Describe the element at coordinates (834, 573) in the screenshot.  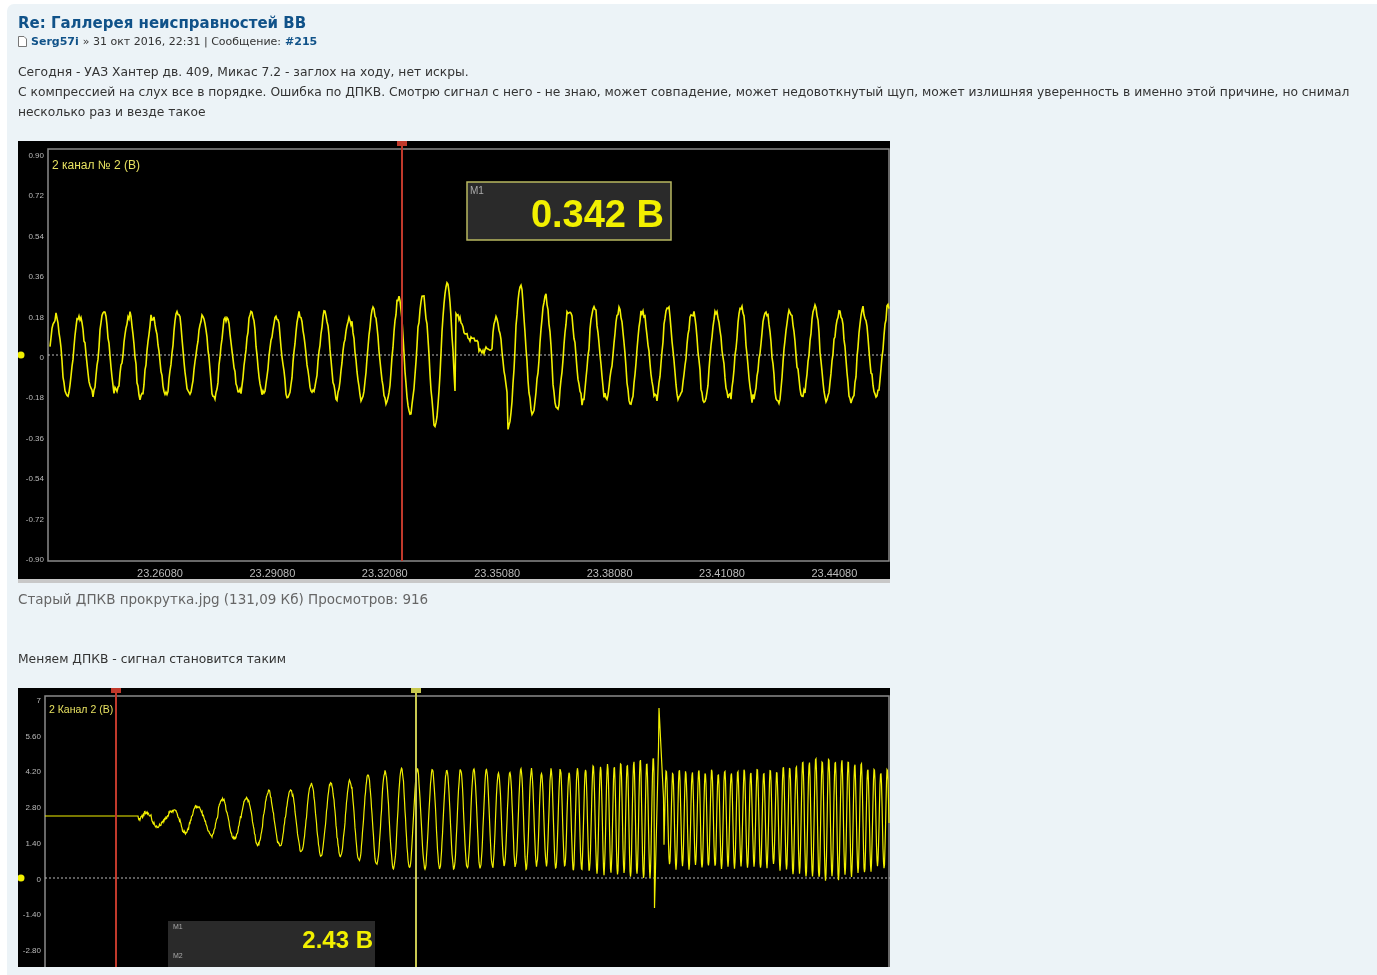
I see `x-axis-label: 23.44080` at that location.